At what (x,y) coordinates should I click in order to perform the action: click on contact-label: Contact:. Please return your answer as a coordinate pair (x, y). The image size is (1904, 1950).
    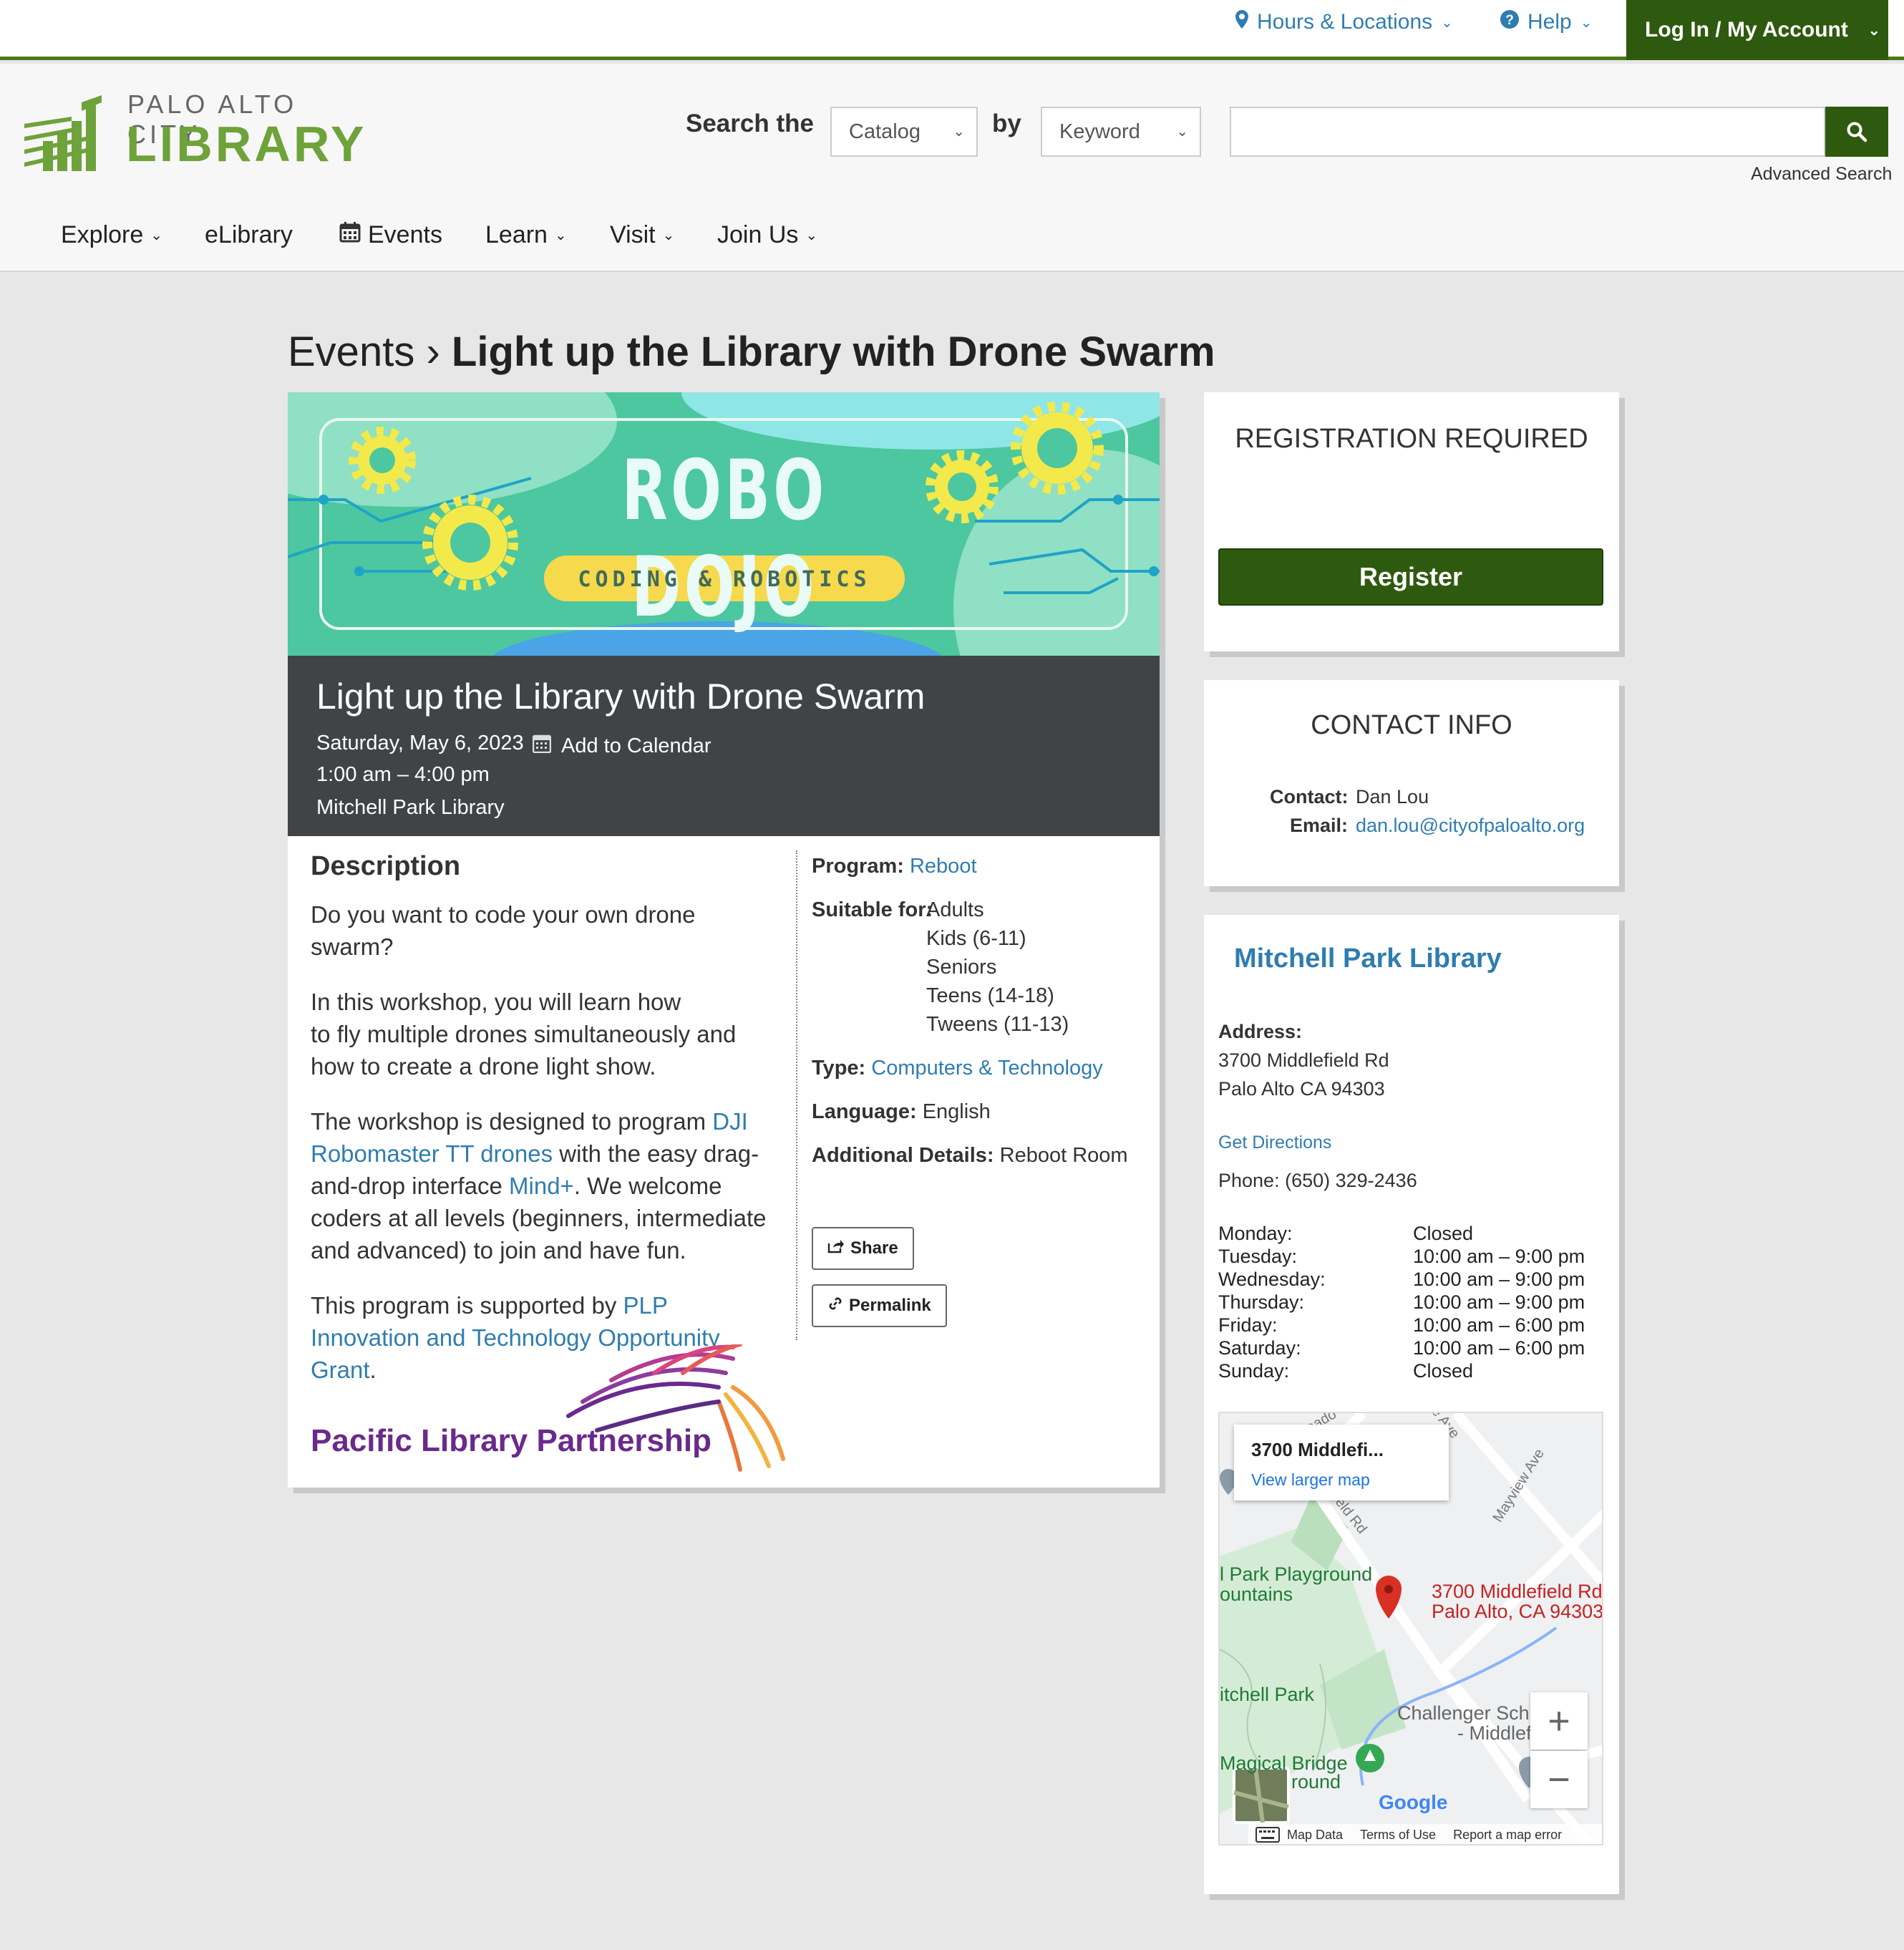
    Looking at the image, I should click on (1309, 796).